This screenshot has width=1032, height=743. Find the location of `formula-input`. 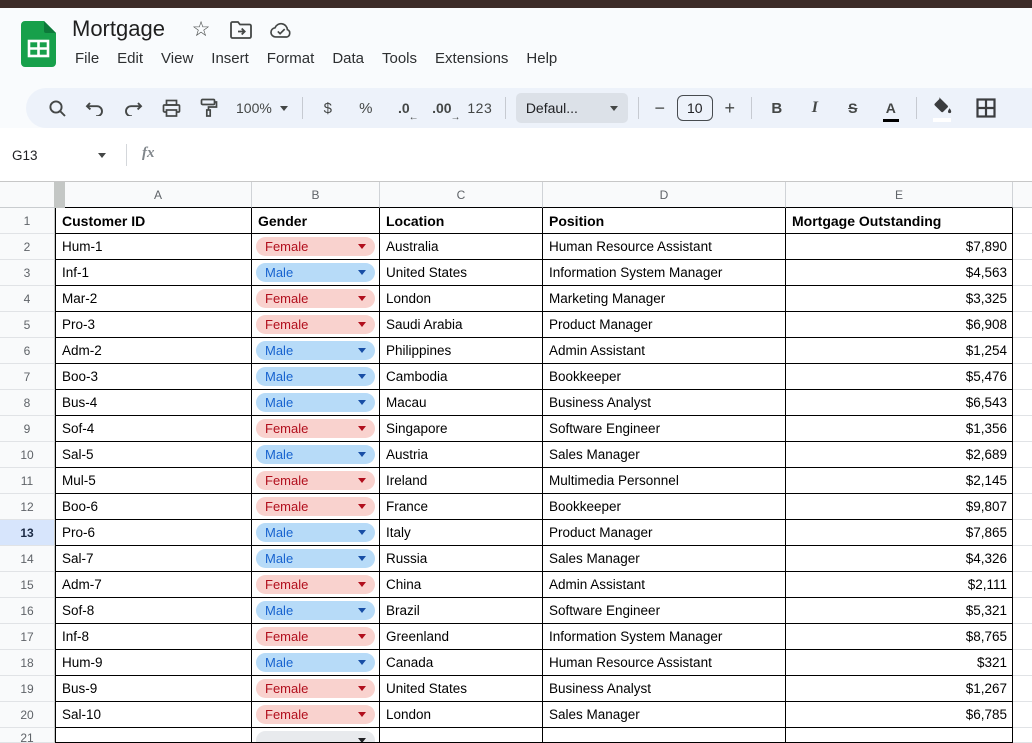

formula-input is located at coordinates (590, 155).